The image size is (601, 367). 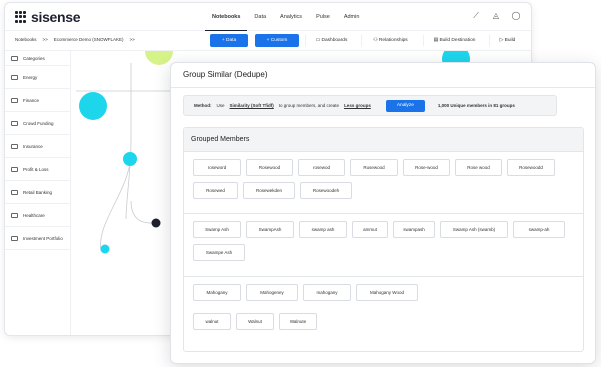 What do you see at coordinates (56, 17) in the screenshot?
I see `logo-text: sisense` at bounding box center [56, 17].